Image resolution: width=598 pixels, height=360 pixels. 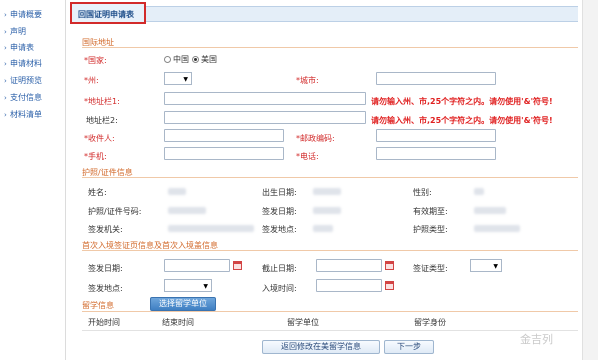 I want to click on expiry-label: 有效期至:, so click(x=430, y=211).